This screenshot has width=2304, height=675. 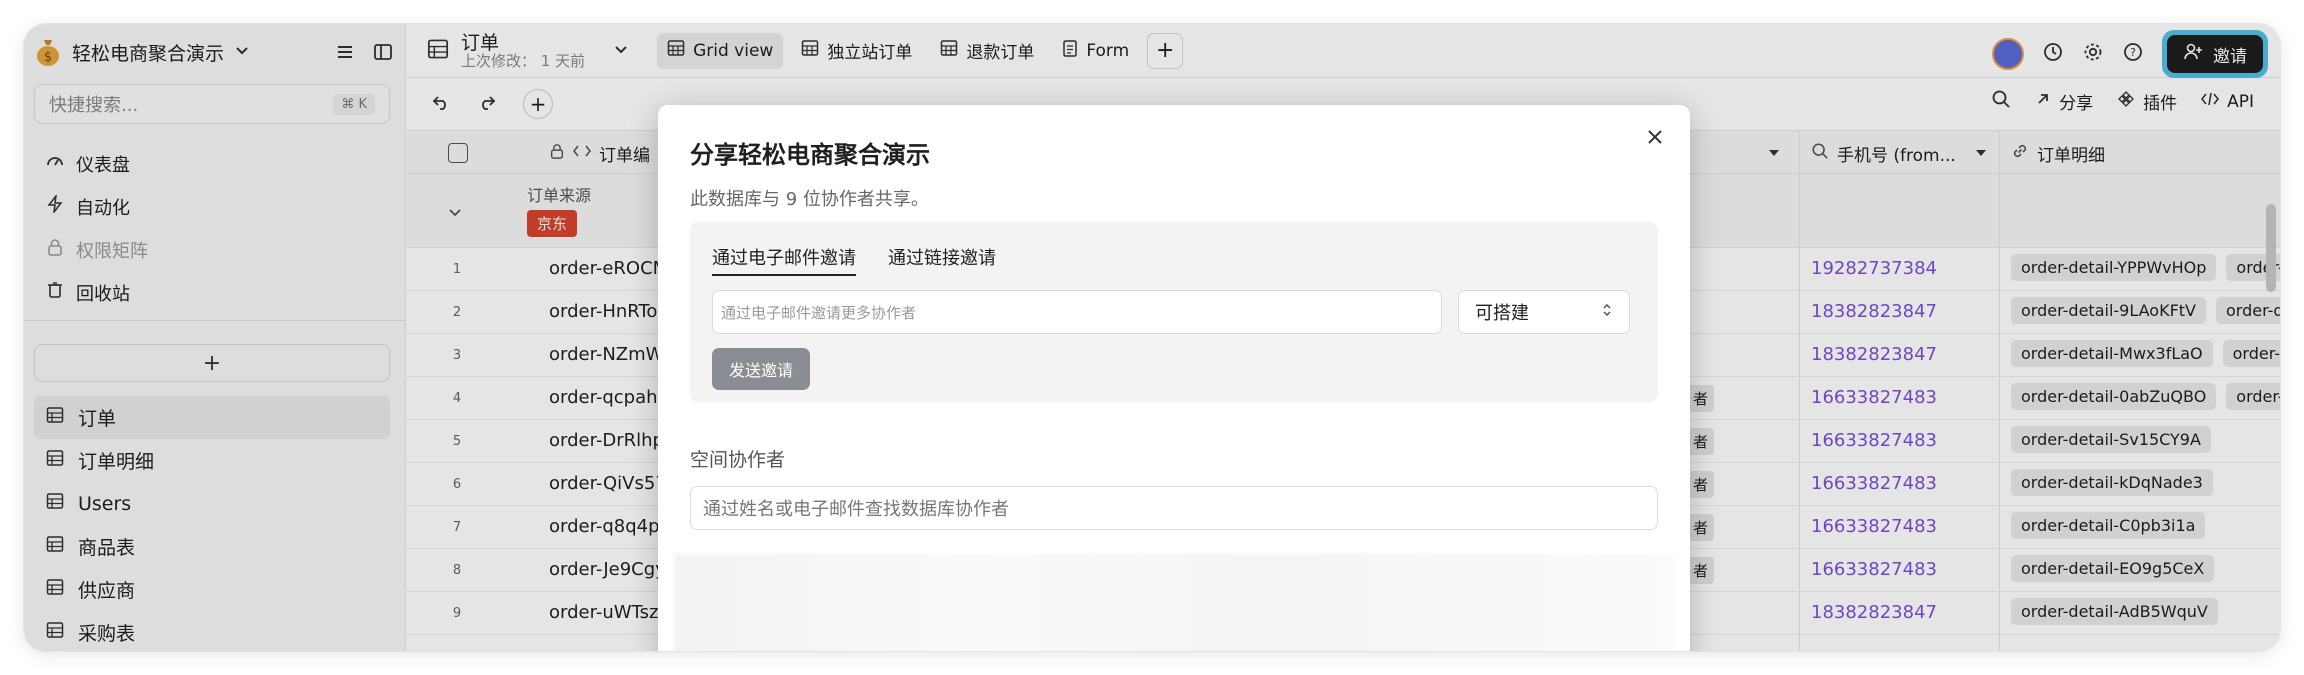 I want to click on tab-invite-by-link: 通过链接邀请, so click(x=942, y=260).